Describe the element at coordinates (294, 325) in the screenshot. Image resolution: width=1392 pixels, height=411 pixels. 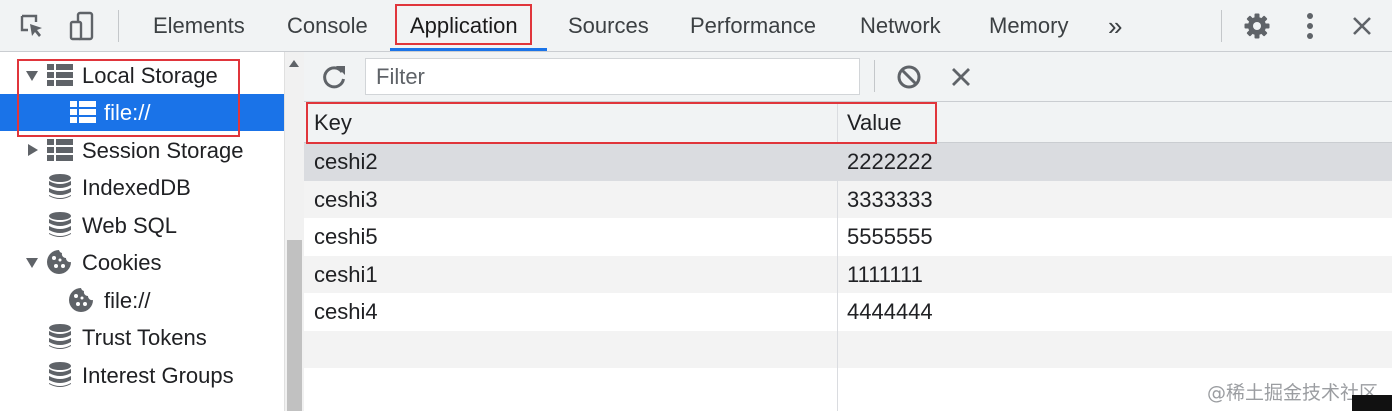
I see `scrollbar-thumb` at that location.